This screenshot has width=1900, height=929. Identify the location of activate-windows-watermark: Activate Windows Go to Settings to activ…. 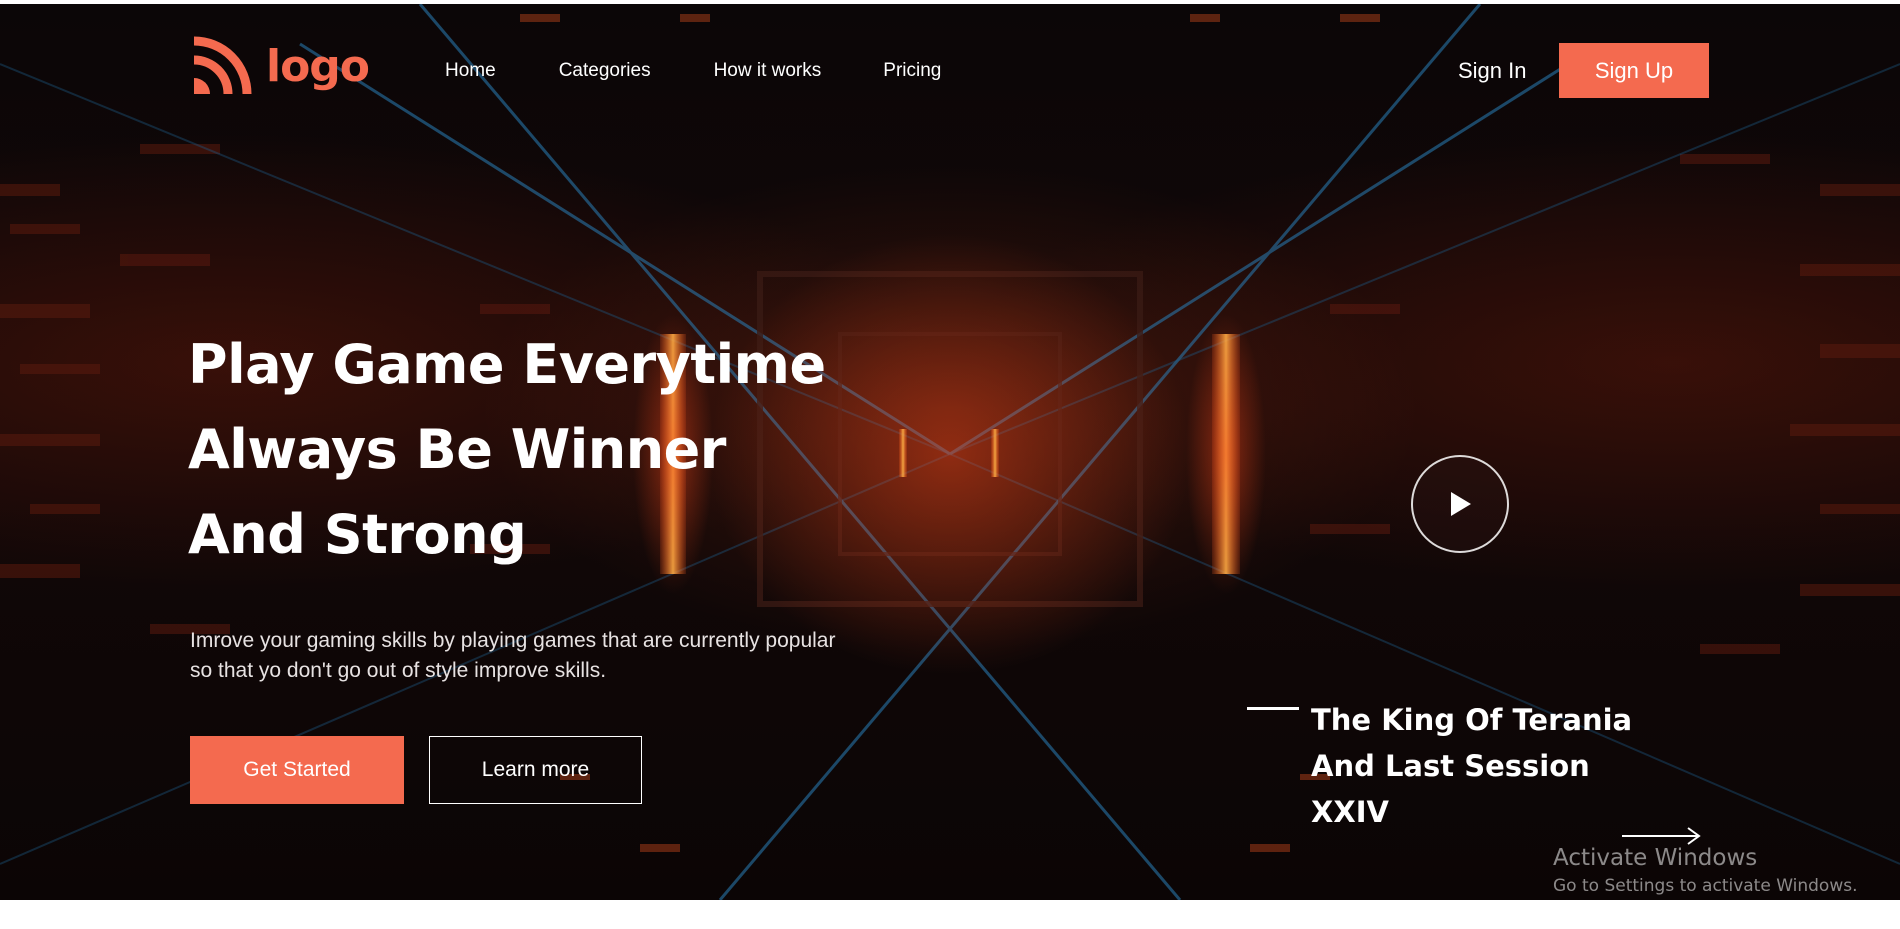
(1705, 870).